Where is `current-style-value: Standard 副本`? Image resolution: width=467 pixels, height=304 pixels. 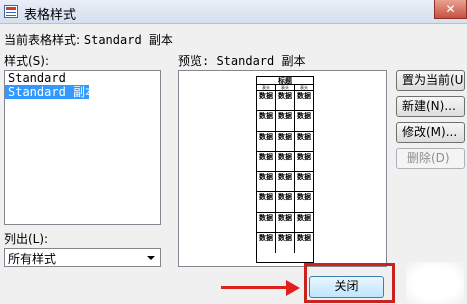 current-style-value: Standard 副本 is located at coordinates (128, 40).